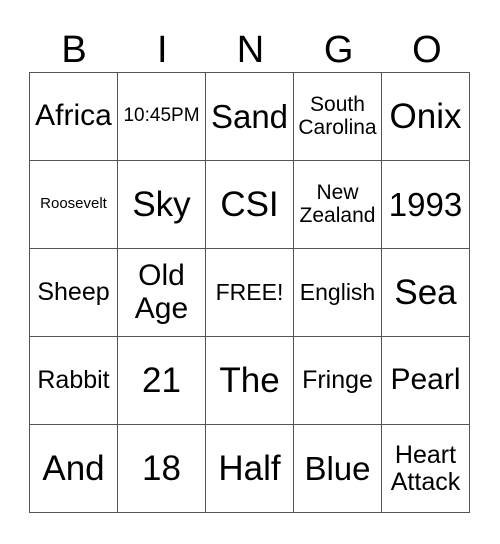 The image size is (500, 544). I want to click on bingo-cell: Sea, so click(425, 292).